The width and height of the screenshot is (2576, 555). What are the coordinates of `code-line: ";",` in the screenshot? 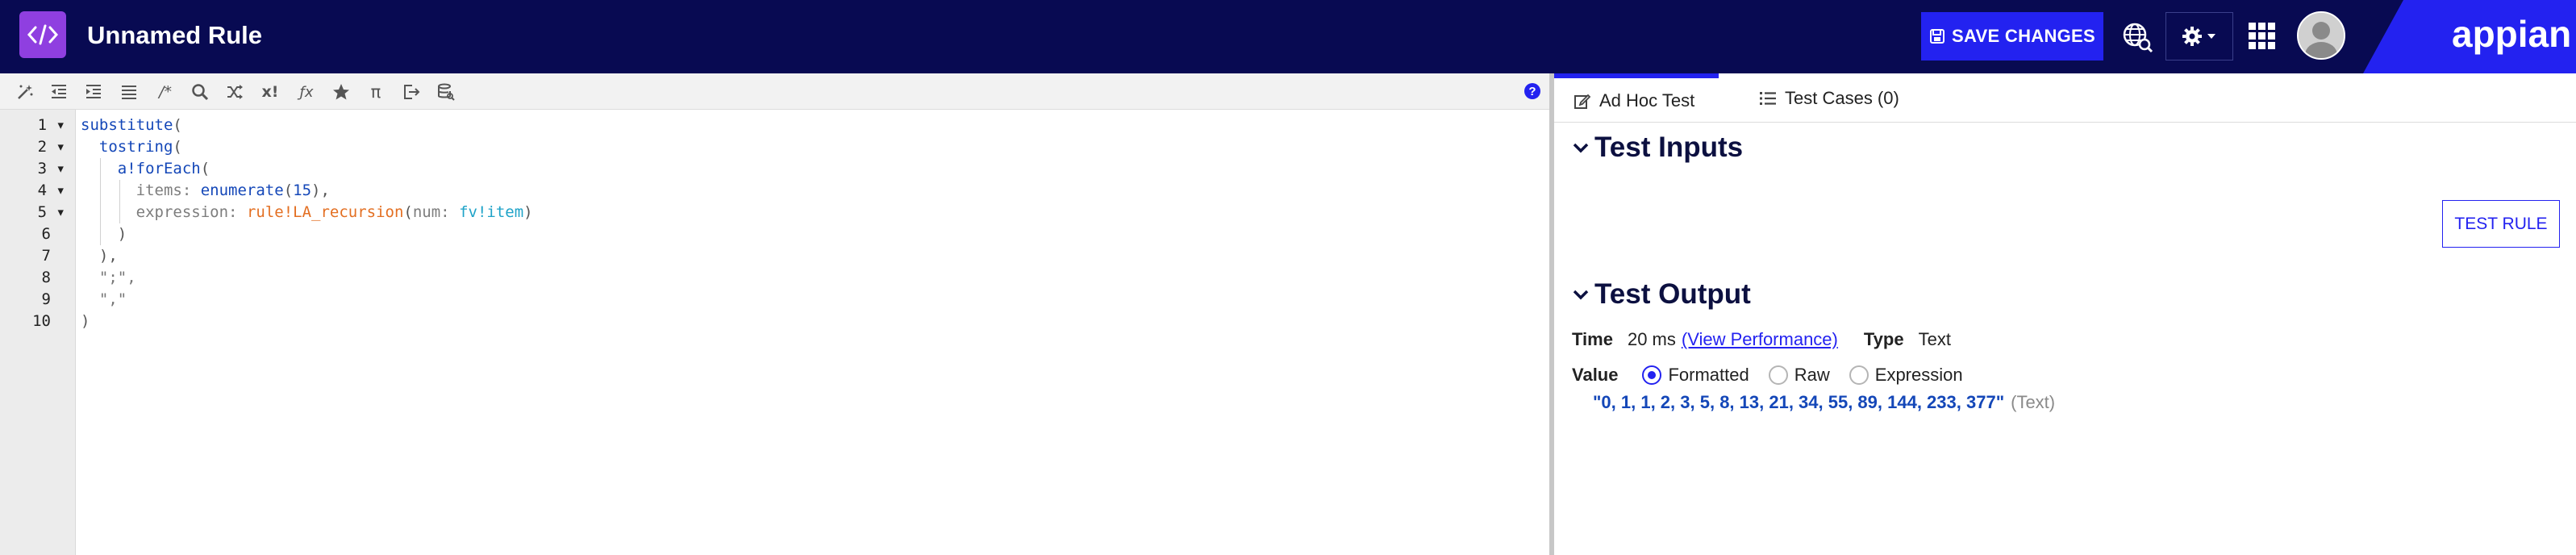 It's located at (108, 278).